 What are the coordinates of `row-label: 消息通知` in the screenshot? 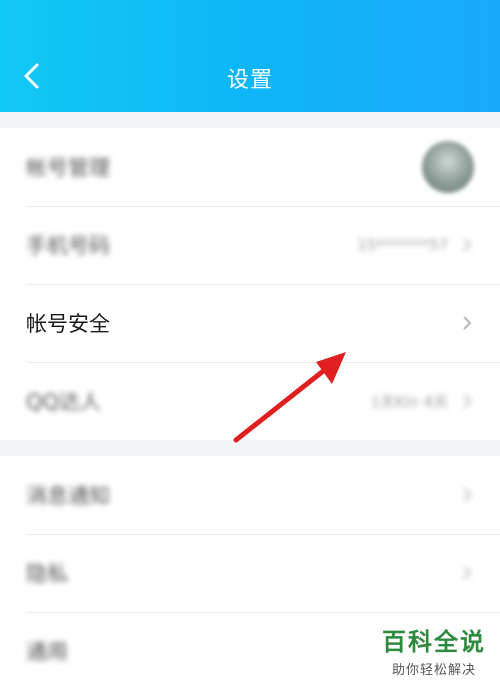 It's located at (68, 496).